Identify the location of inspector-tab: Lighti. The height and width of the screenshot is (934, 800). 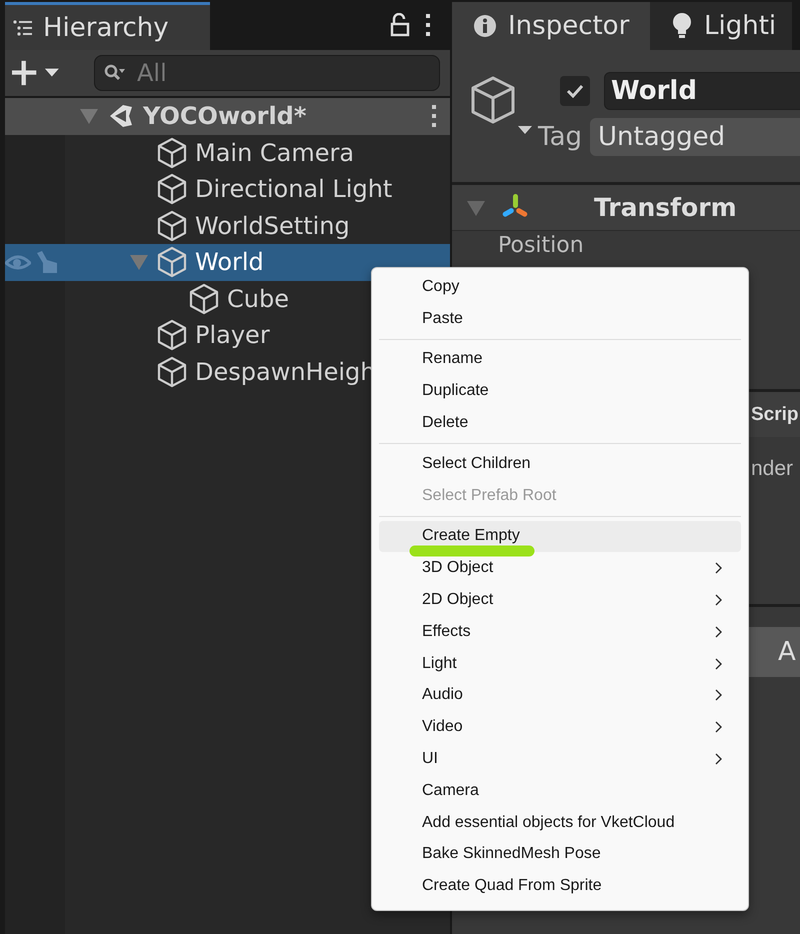
(721, 26).